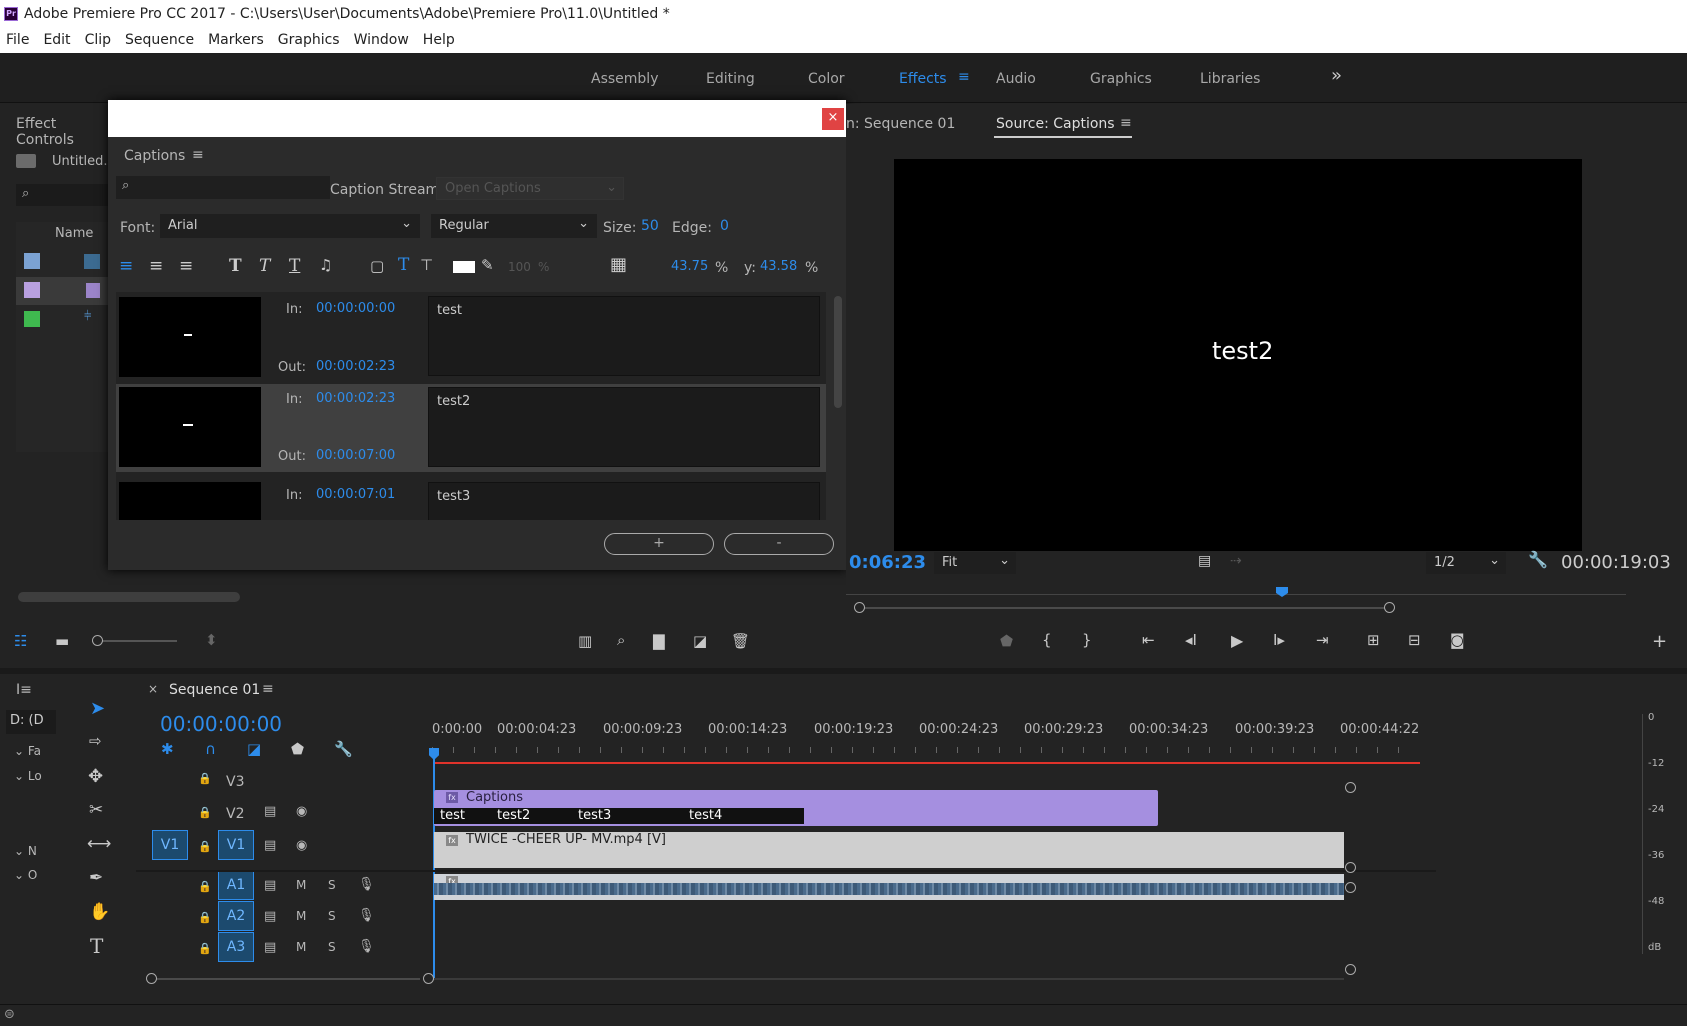 The width and height of the screenshot is (1687, 1026). What do you see at coordinates (786, 871) in the screenshot?
I see `video-audio-divider` at bounding box center [786, 871].